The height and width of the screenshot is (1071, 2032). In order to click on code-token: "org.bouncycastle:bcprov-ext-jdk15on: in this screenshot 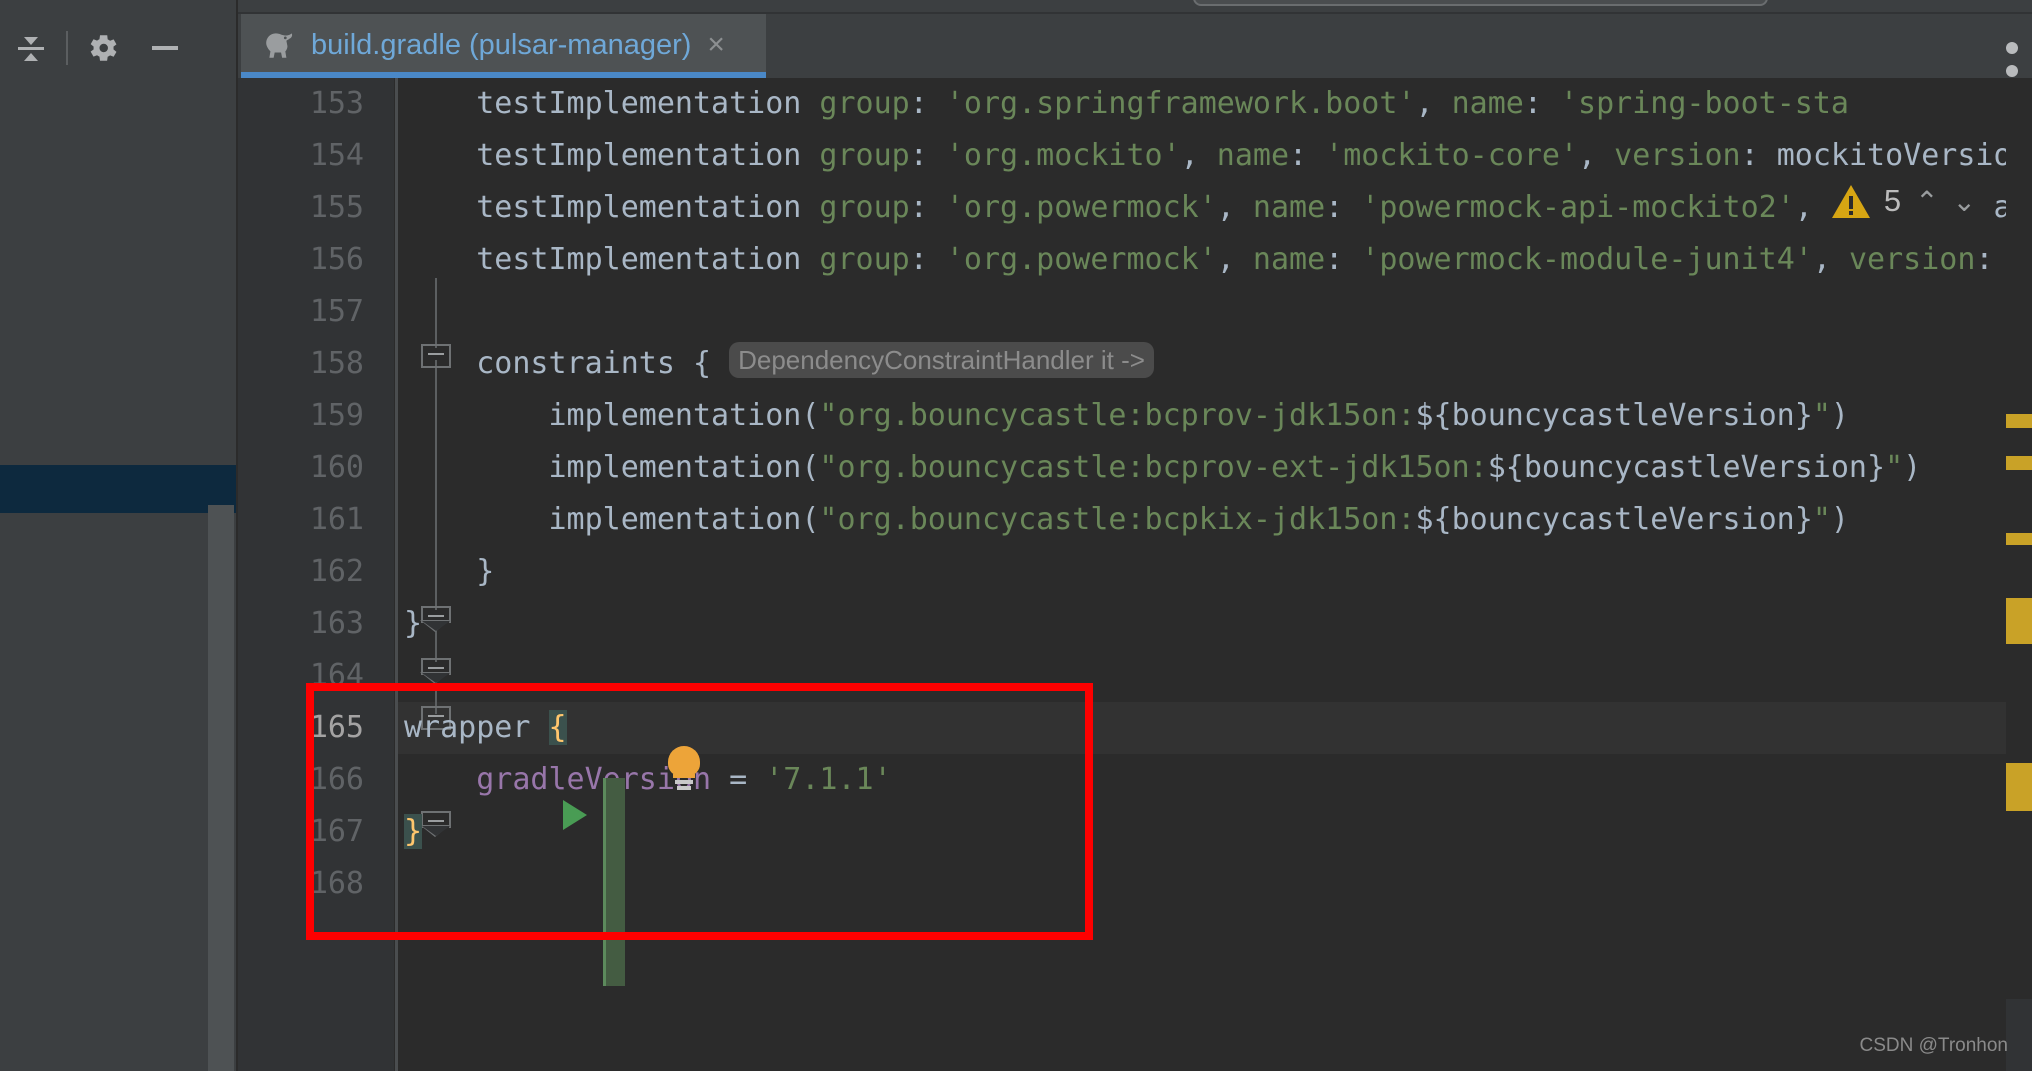, I will do `click(1153, 467)`.